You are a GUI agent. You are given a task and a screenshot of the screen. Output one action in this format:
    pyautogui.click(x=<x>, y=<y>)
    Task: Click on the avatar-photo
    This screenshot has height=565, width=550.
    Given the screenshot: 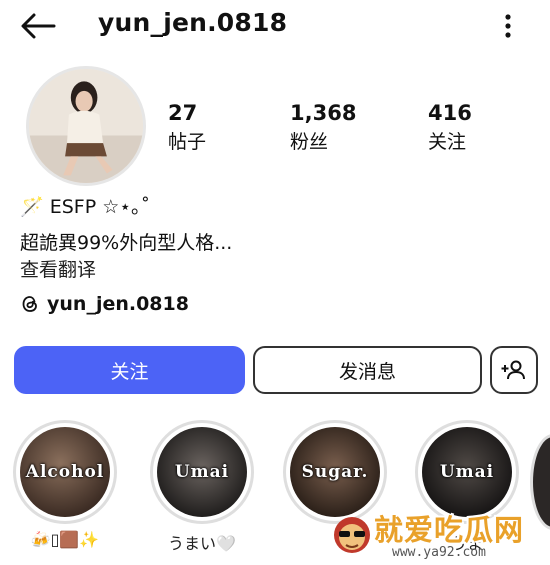 What is the action you would take?
    pyautogui.click(x=86, y=126)
    